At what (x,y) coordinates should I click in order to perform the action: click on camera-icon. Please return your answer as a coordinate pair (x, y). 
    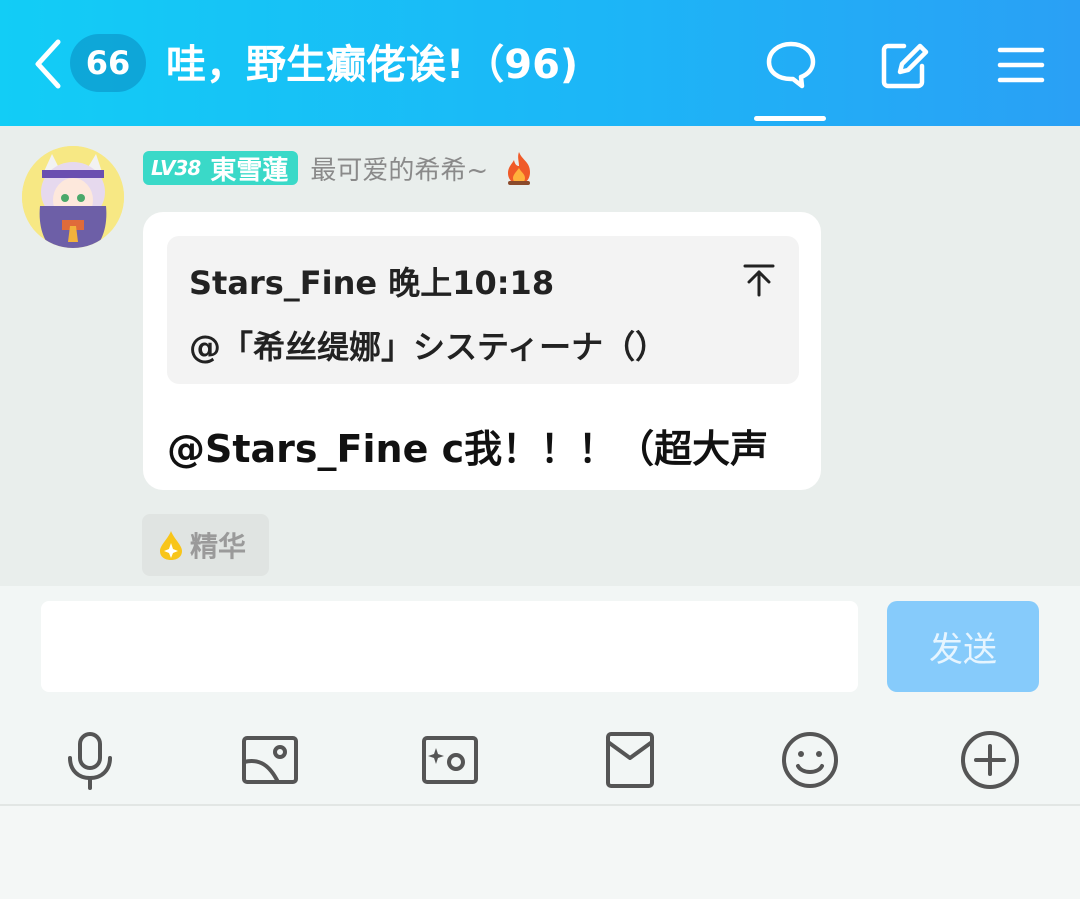
    Looking at the image, I should click on (450, 760).